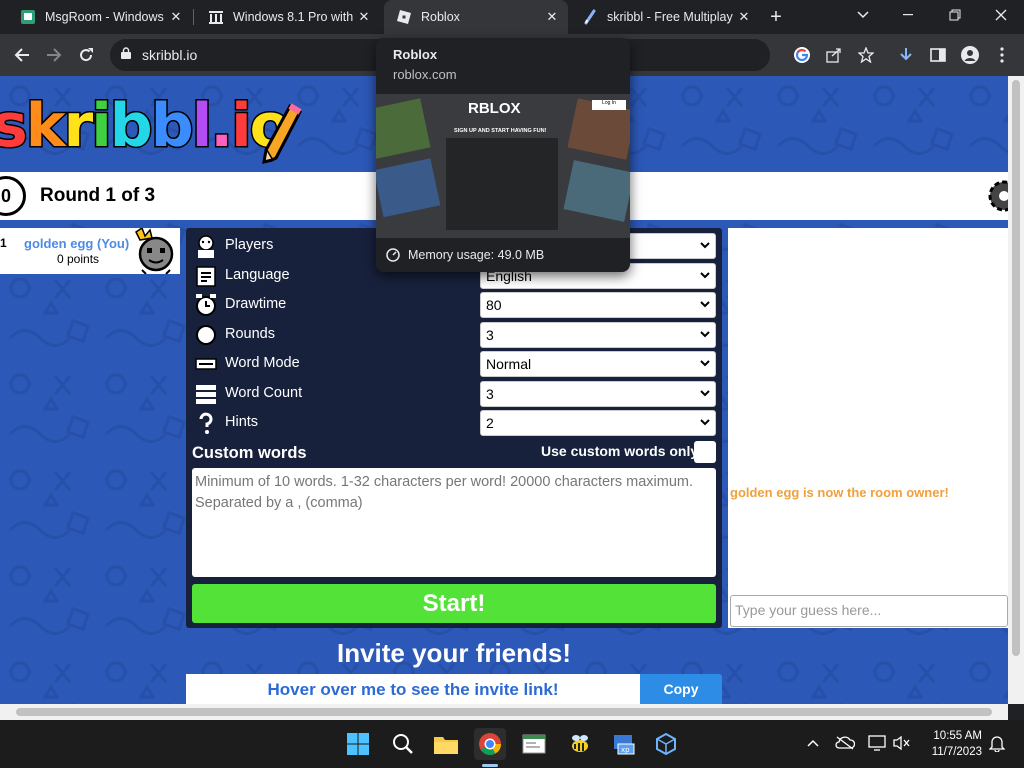  I want to click on custom-words-only-checkbox, so click(705, 452).